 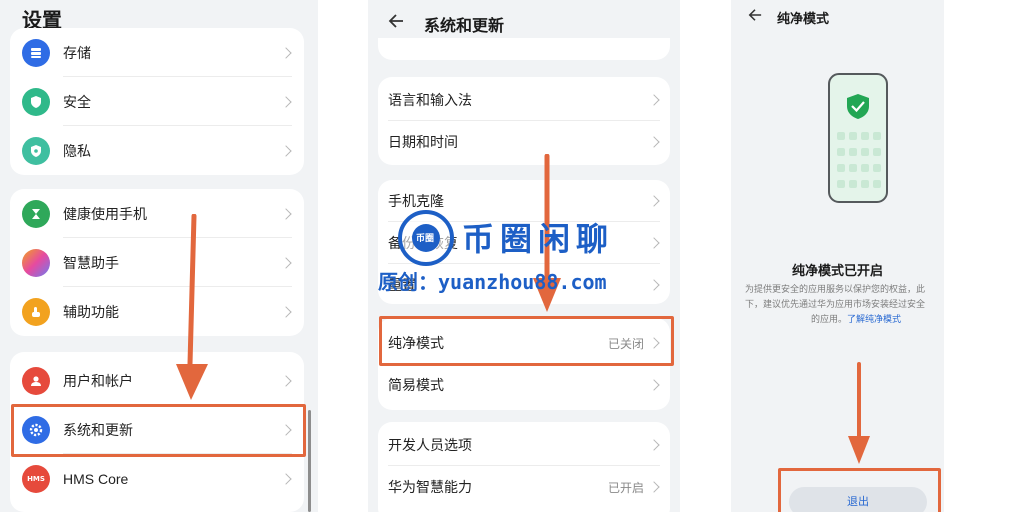 What do you see at coordinates (91, 263) in the screenshot?
I see `settings-item-label: 智慧助手` at bounding box center [91, 263].